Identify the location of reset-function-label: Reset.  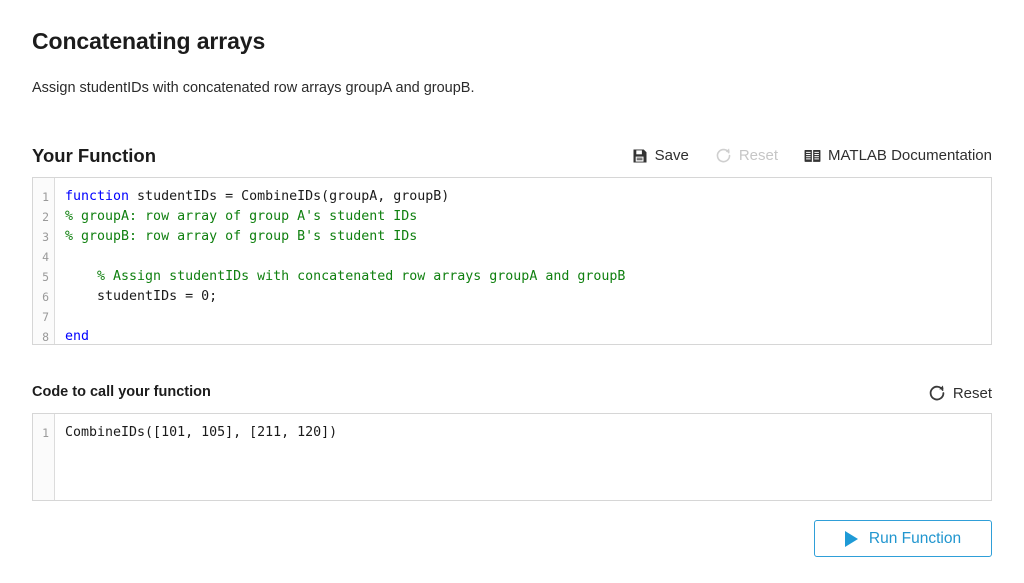
(758, 156).